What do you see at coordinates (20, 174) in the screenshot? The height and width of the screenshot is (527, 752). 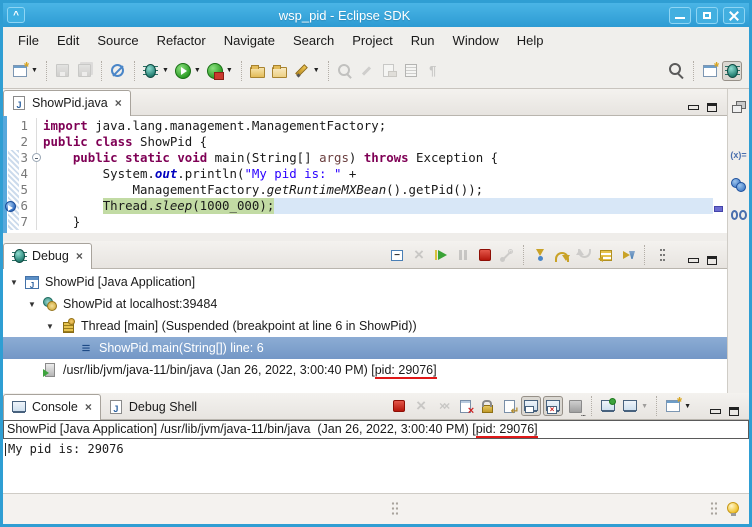 I see `line-number: 4` at bounding box center [20, 174].